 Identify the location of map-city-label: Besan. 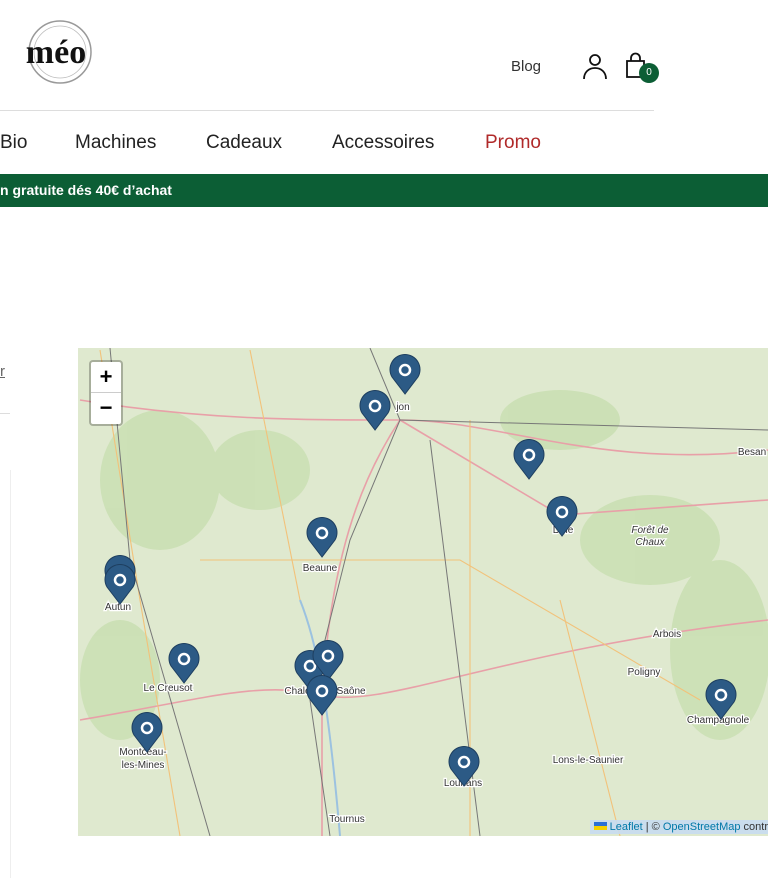
(752, 452).